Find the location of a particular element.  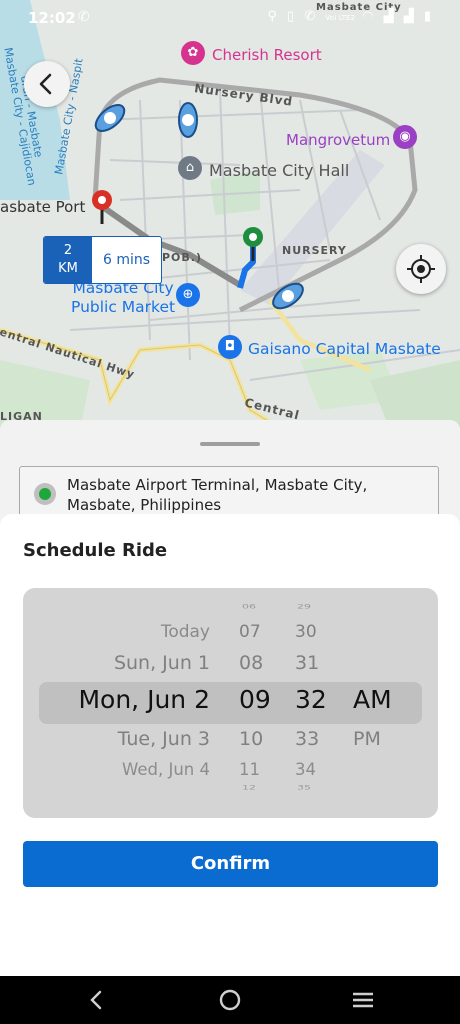

status-bar: 12:02 ✆ ⚲ ▯ ✆ Vo) LTE2 ◠ ▟ ▟ ▮ is located at coordinates (230, 18).